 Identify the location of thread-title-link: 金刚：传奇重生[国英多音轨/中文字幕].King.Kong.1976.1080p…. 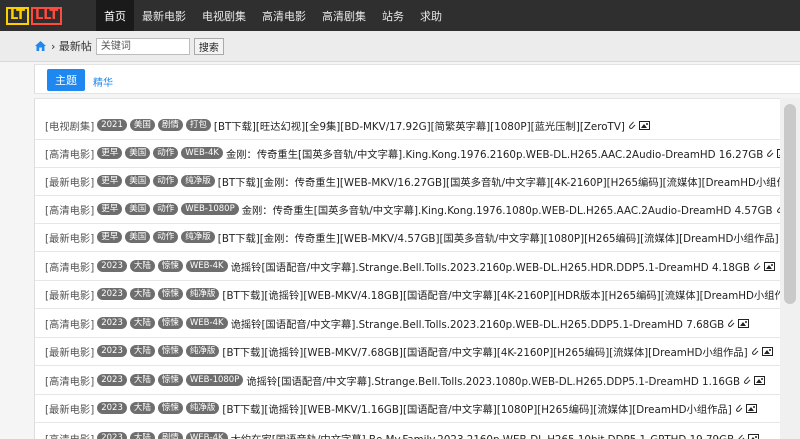
(507, 209).